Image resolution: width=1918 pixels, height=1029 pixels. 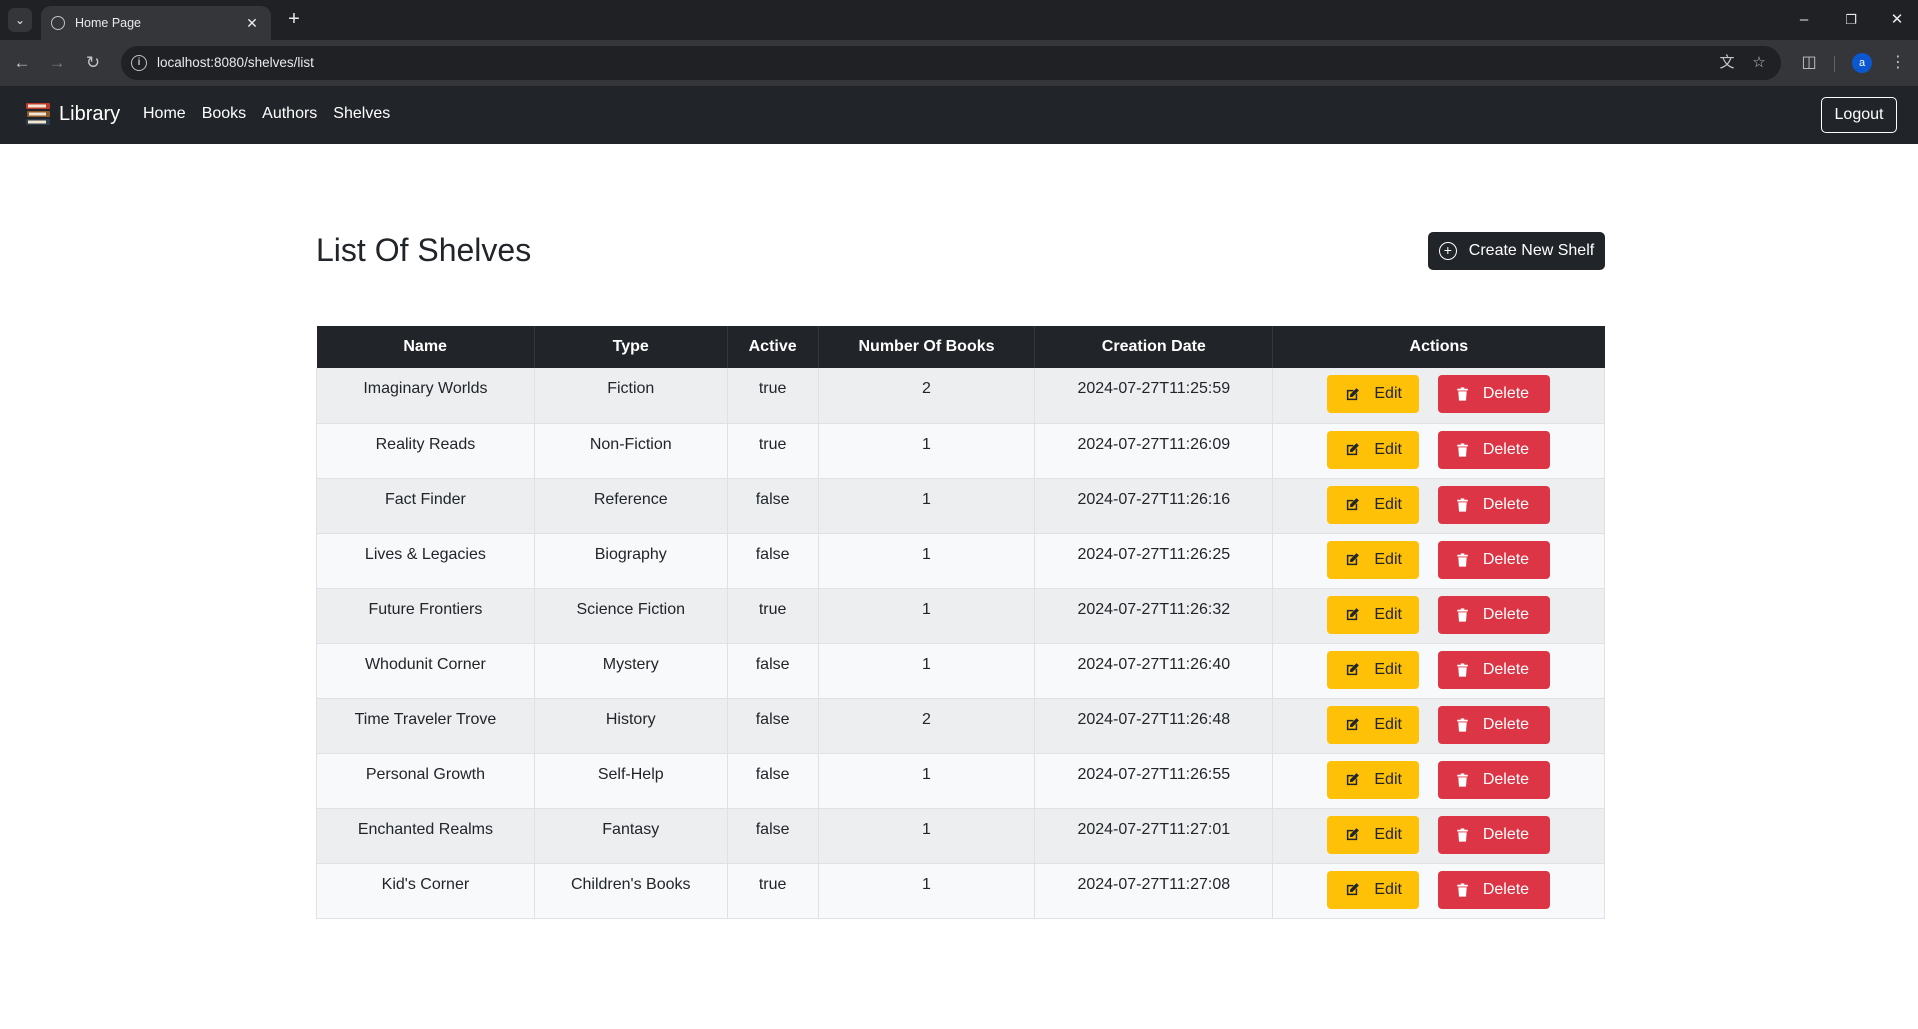 What do you see at coordinates (1862, 63) in the screenshot?
I see `profile-avatar: a` at bounding box center [1862, 63].